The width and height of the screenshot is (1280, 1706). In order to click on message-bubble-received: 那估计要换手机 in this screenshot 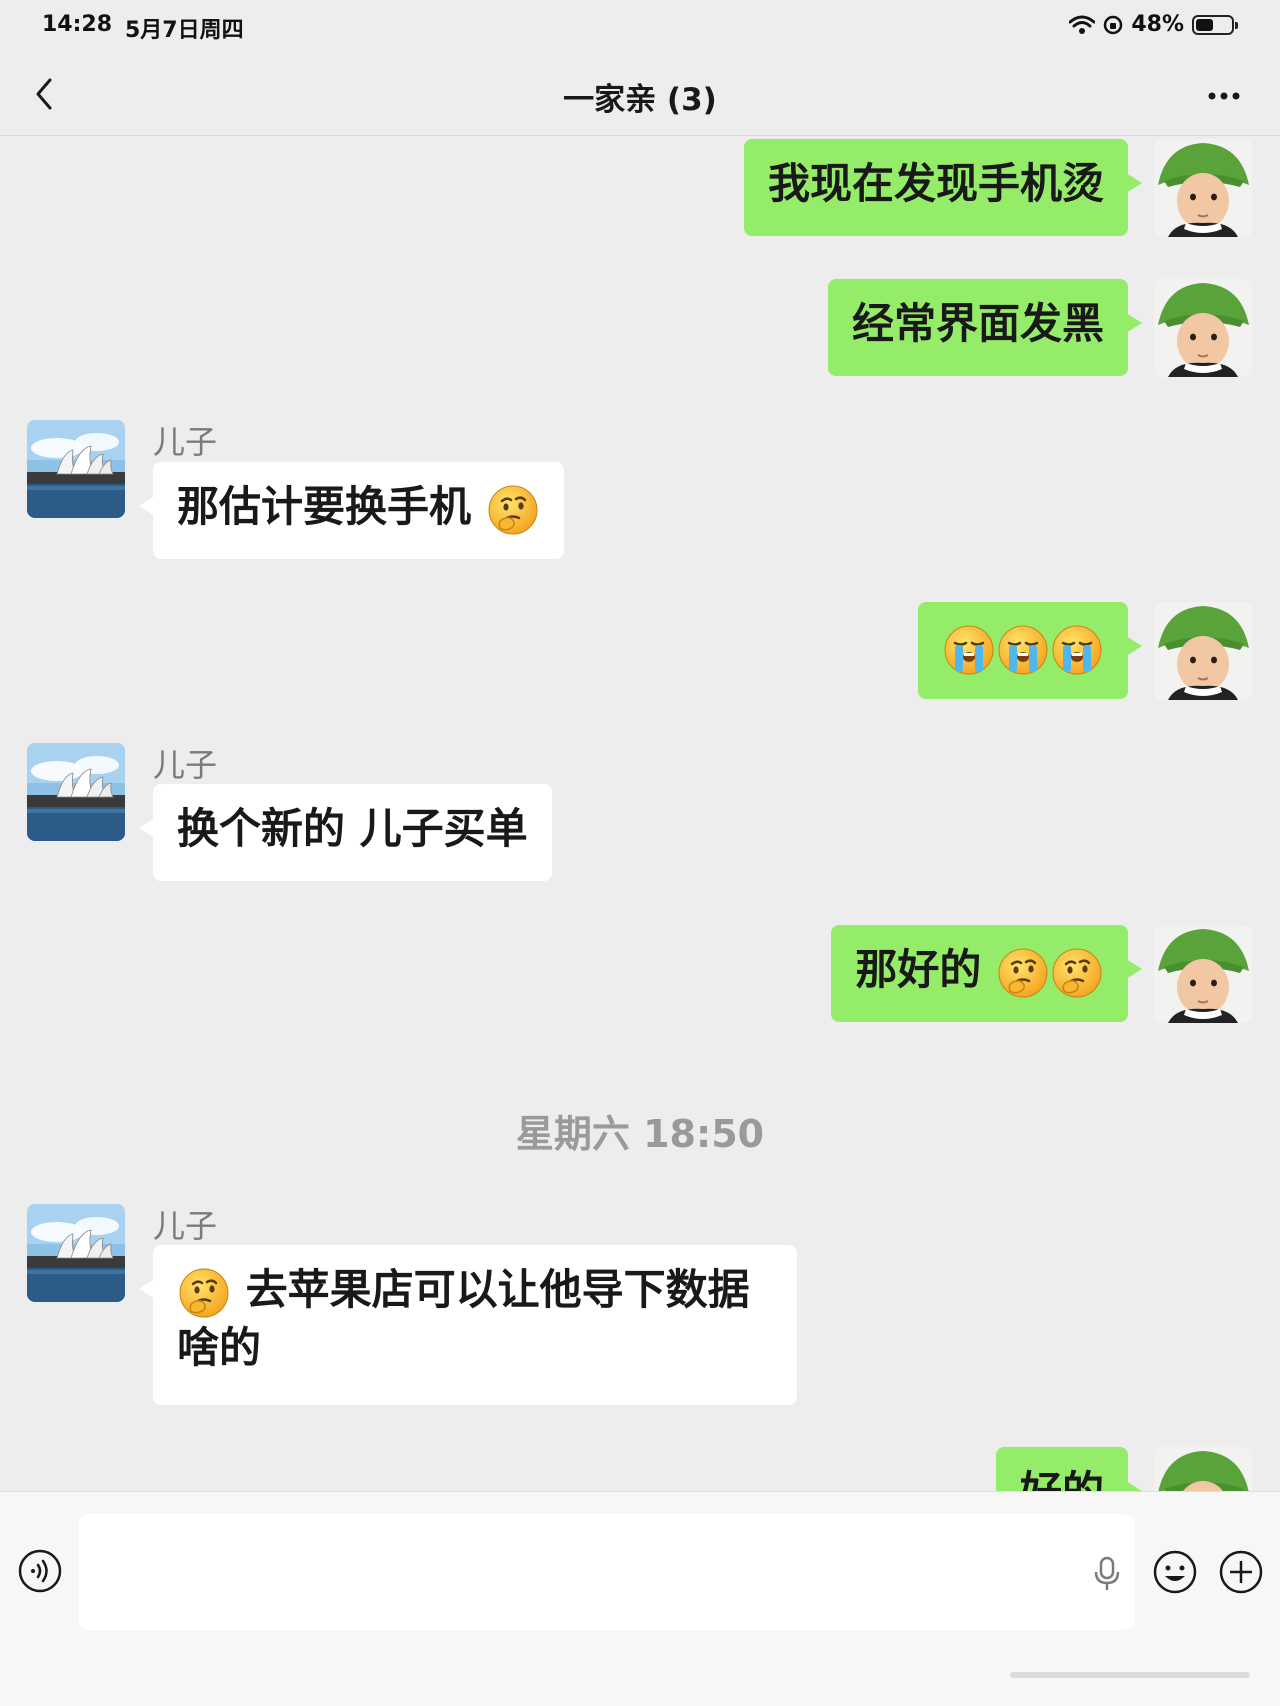, I will do `click(351, 510)`.